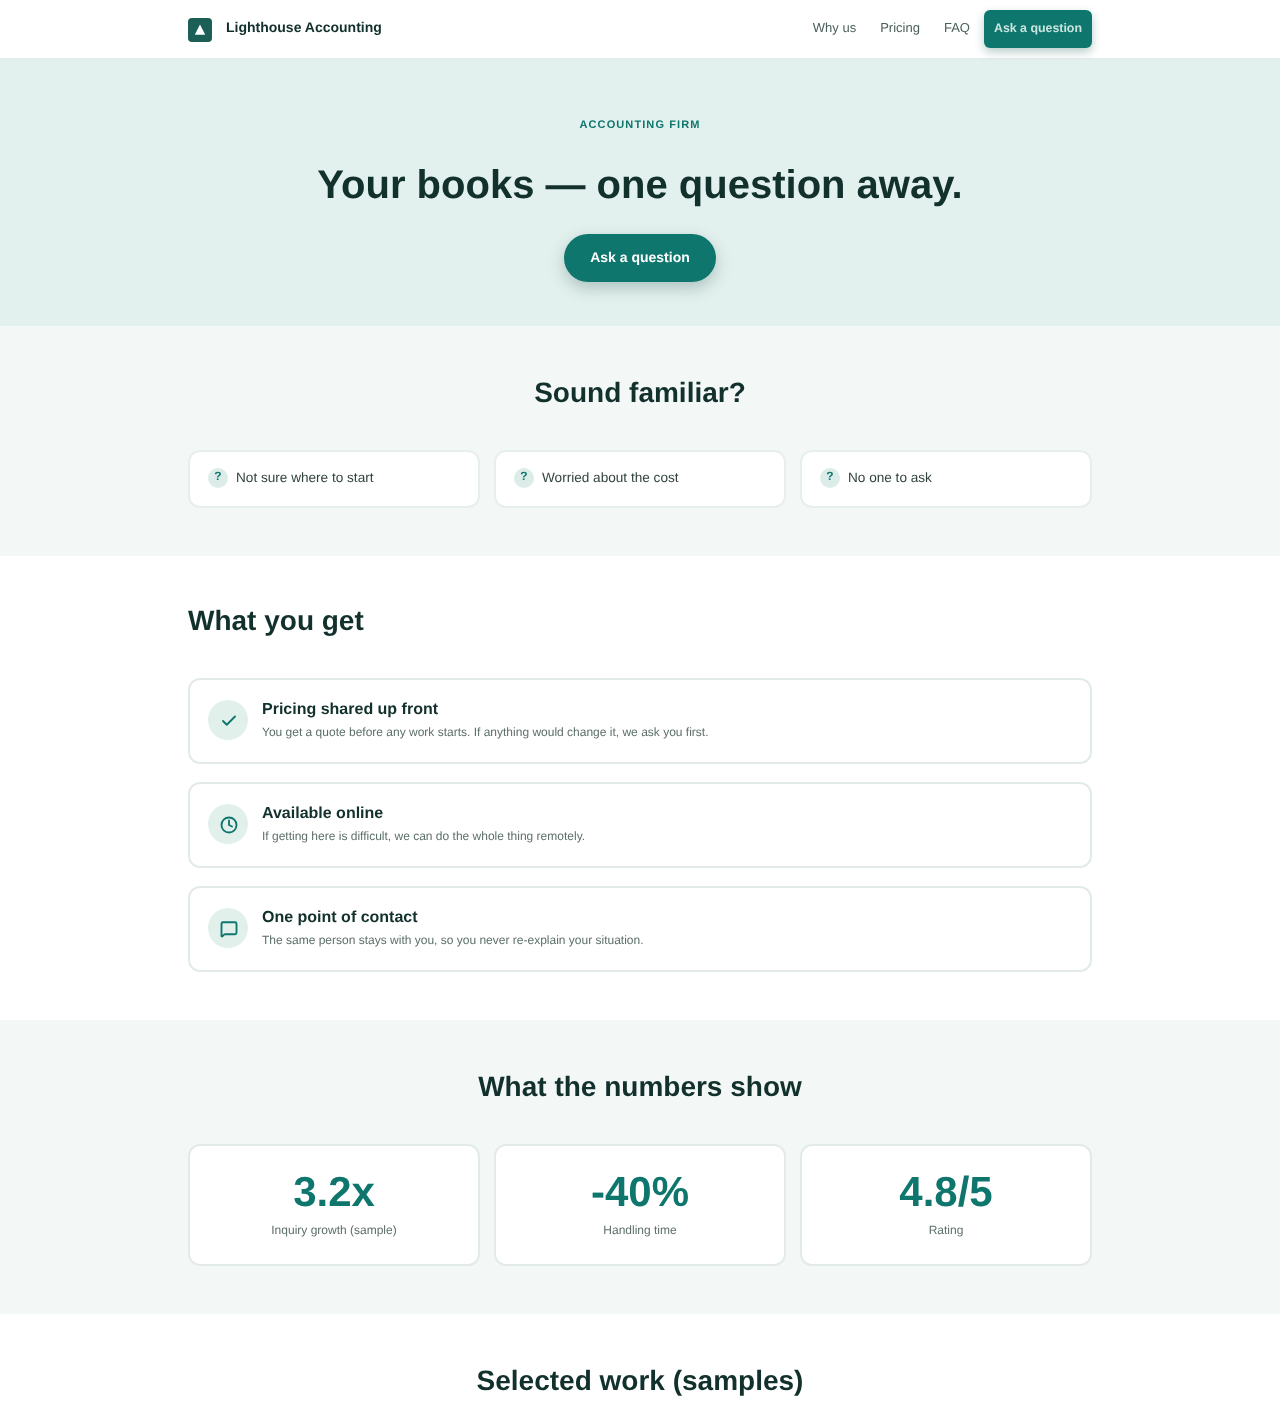 This screenshot has width=1280, height=1422. Describe the element at coordinates (228, 720) in the screenshot. I see `check-icon` at that location.